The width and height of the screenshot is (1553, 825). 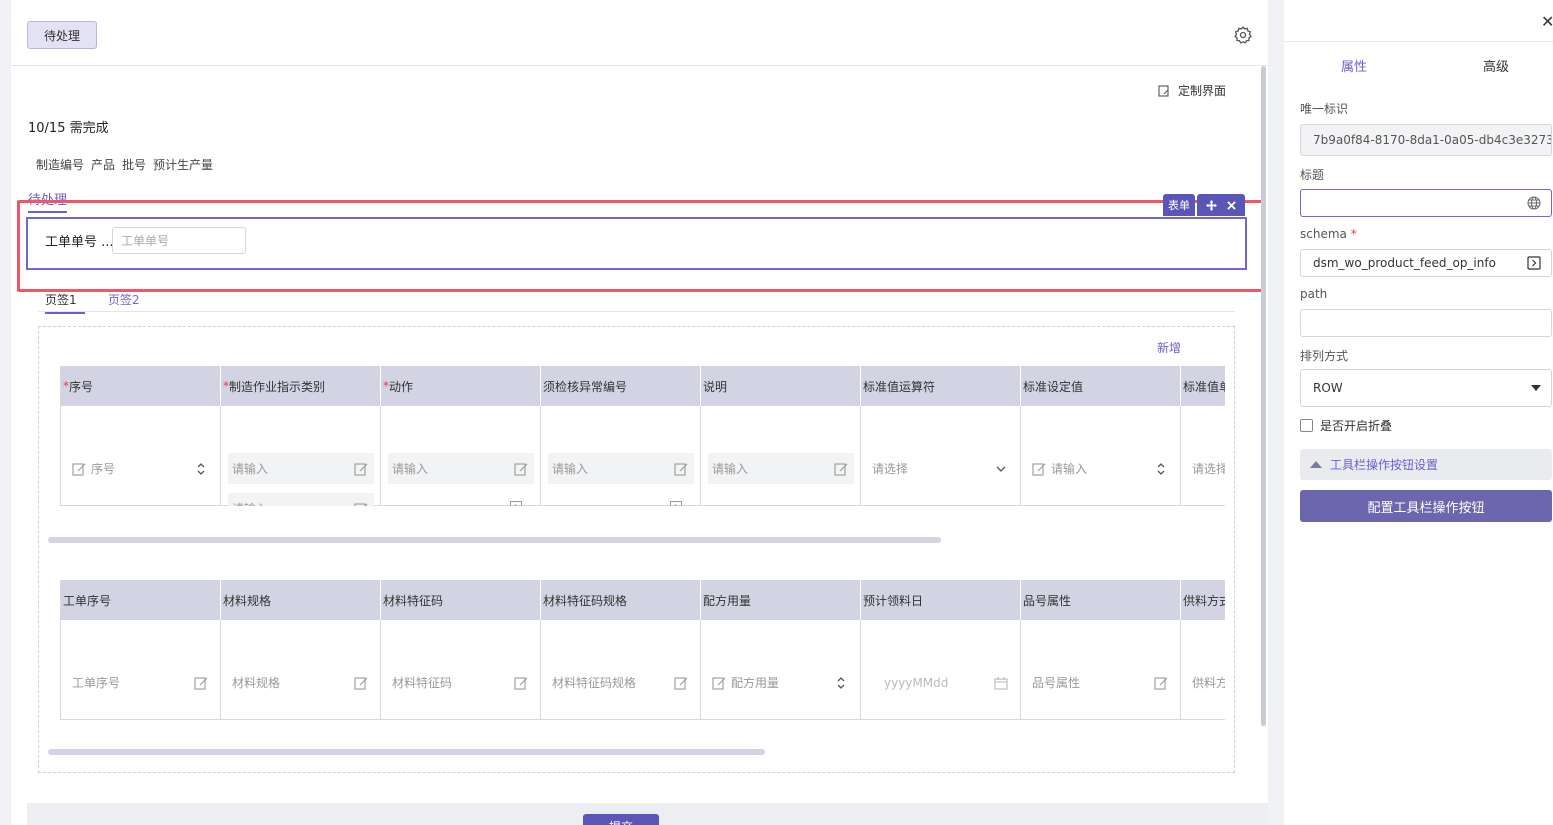 I want to click on customize-ui-button: 定制界面, so click(x=1192, y=90).